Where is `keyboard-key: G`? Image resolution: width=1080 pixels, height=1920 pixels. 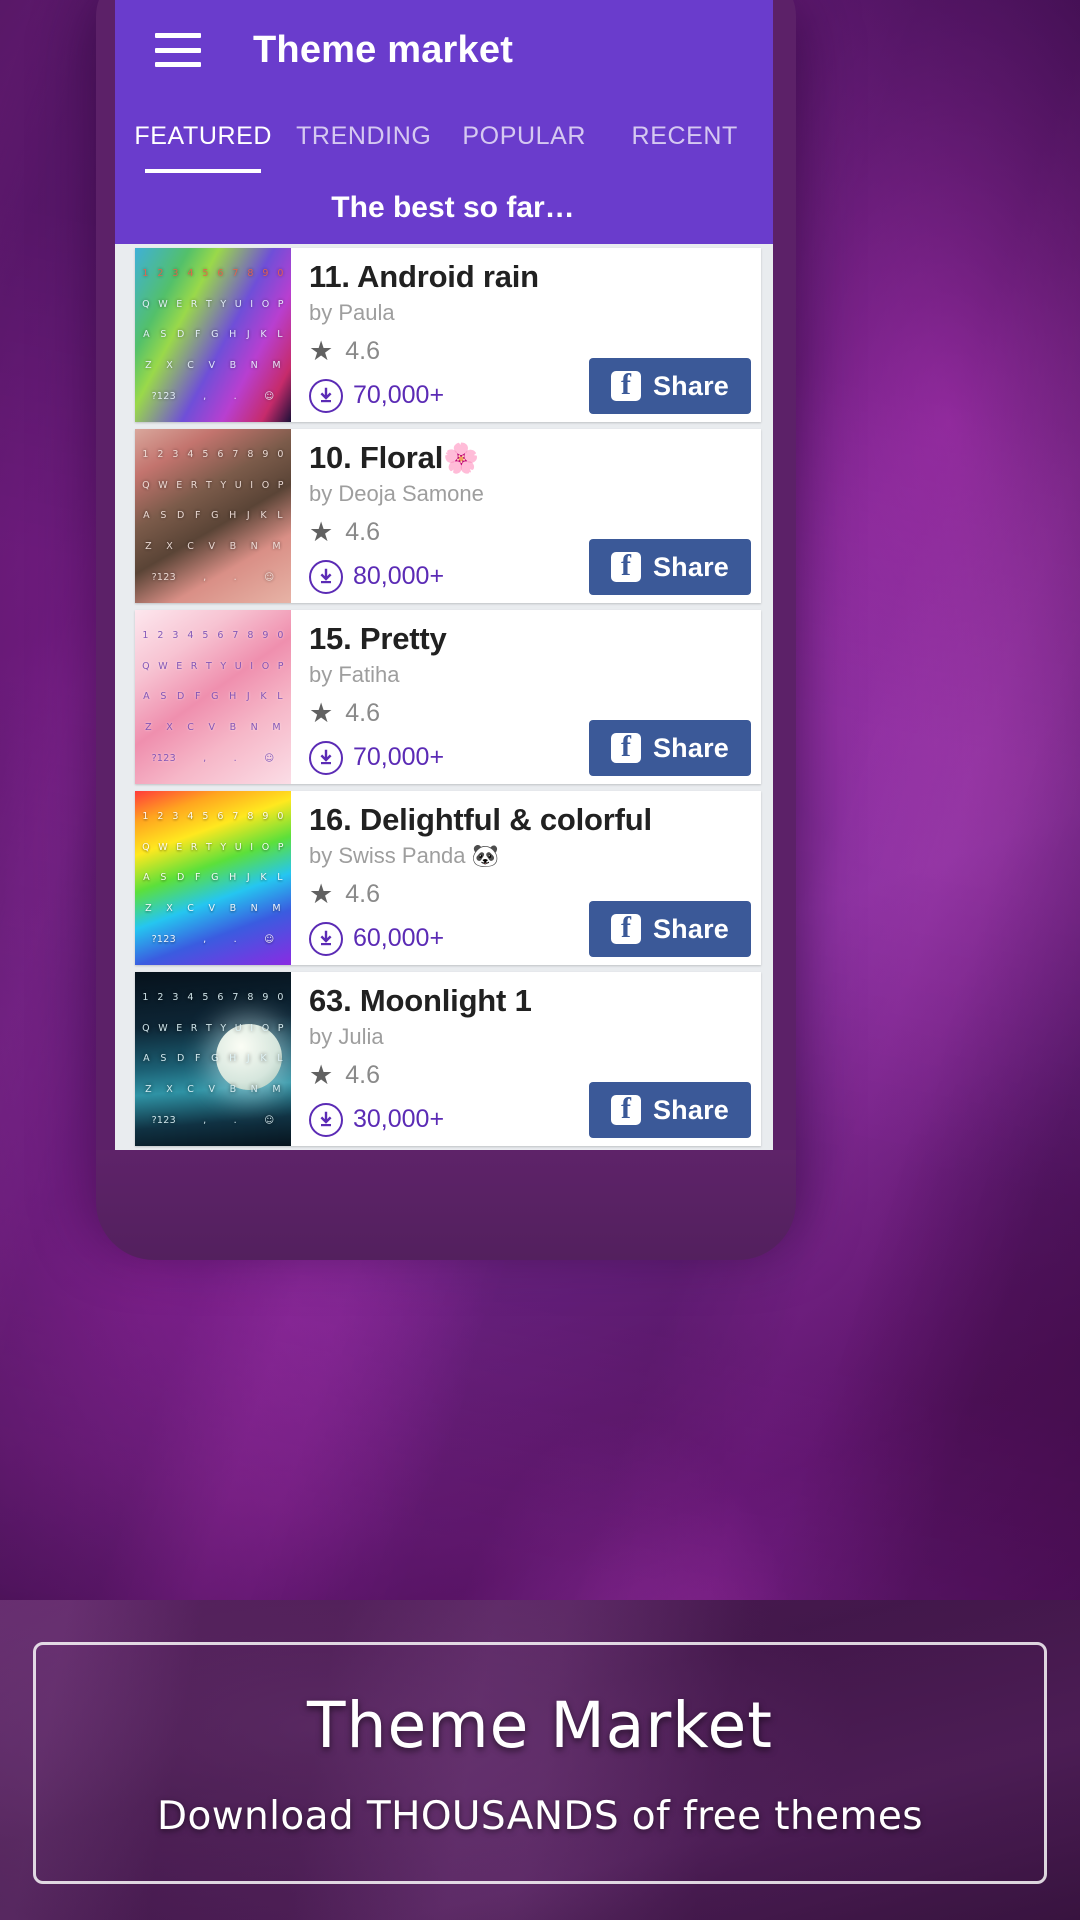
keyboard-key: G is located at coordinates (215, 878).